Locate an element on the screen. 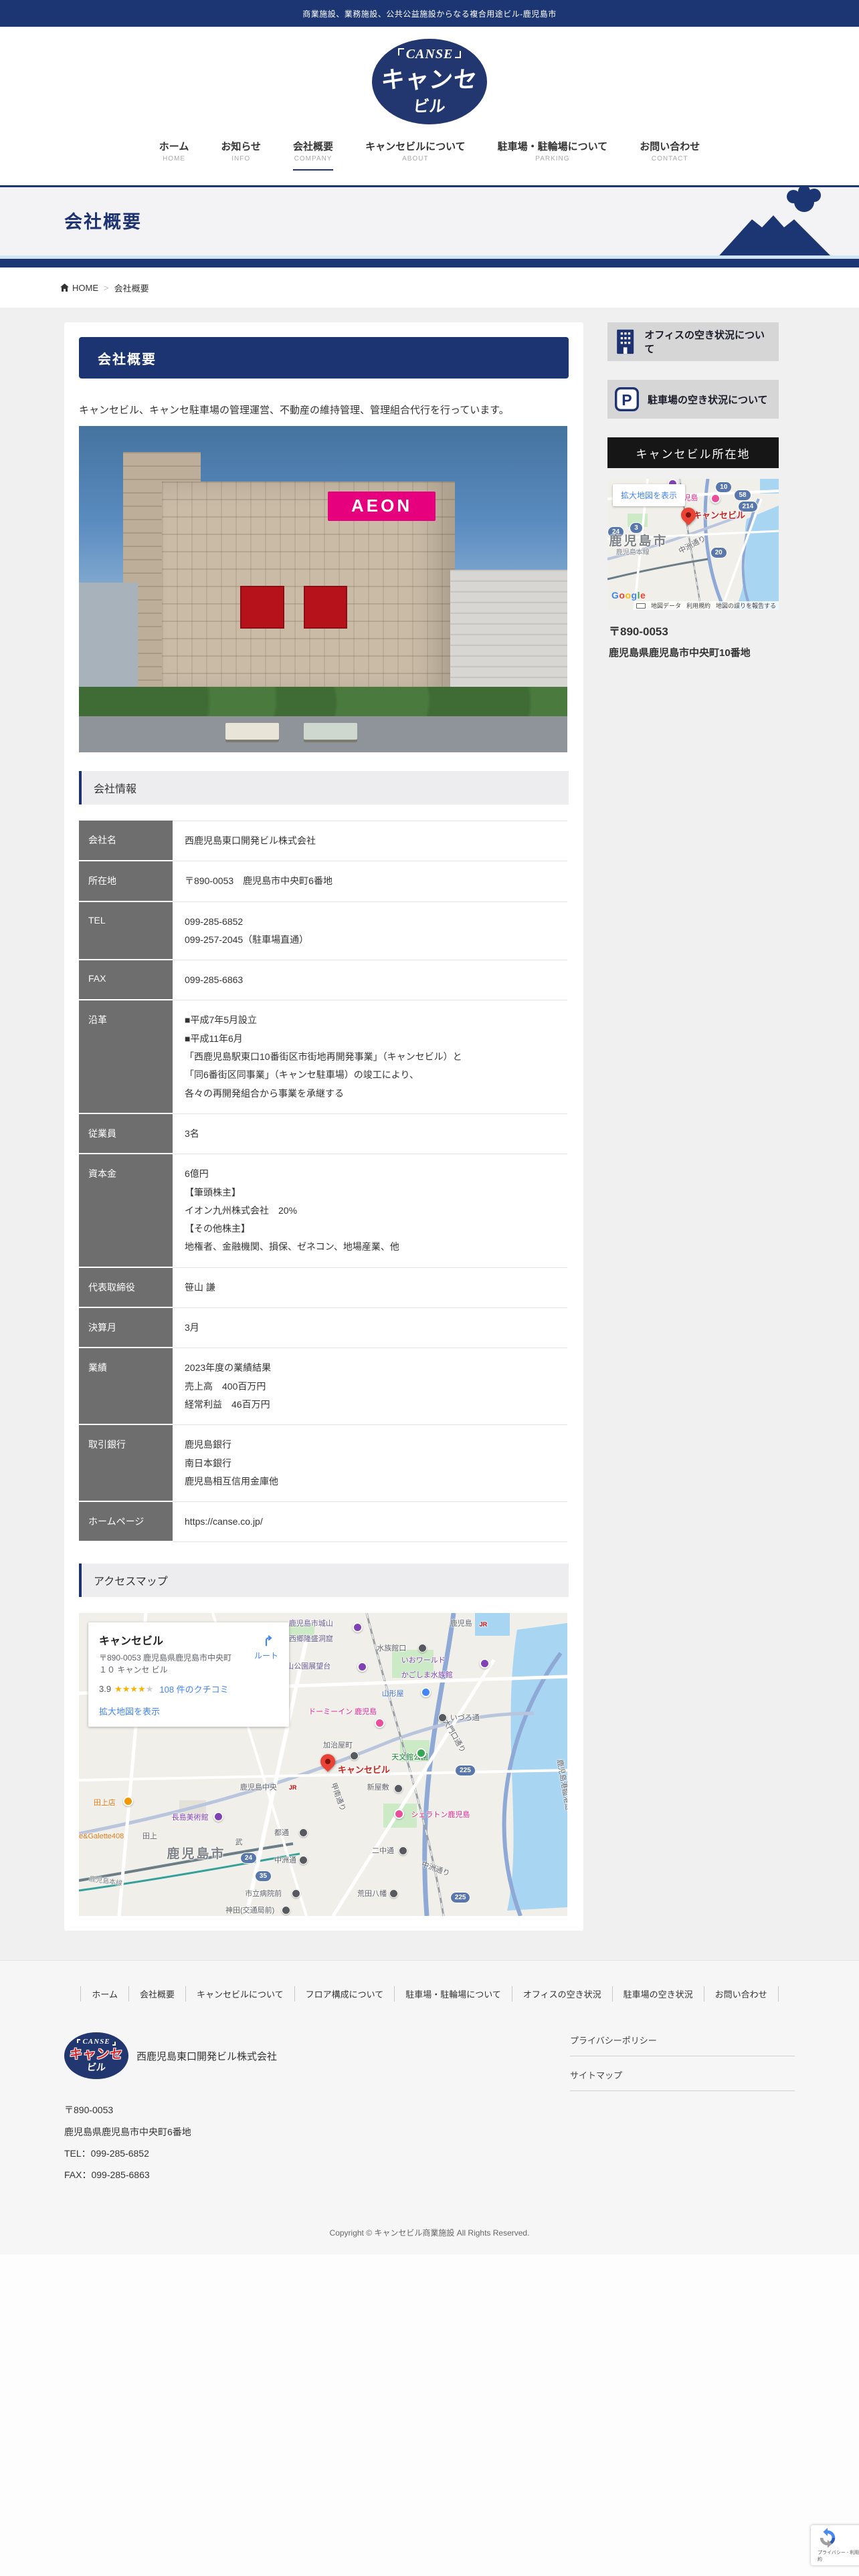  card-title: 会社概要 is located at coordinates (324, 358).